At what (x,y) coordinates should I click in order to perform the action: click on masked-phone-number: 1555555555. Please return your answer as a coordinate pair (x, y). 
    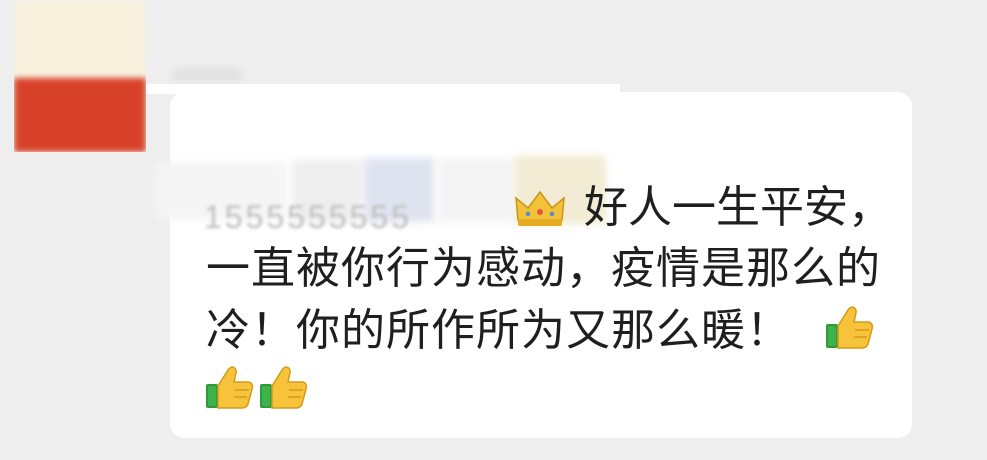
    Looking at the image, I should click on (308, 217).